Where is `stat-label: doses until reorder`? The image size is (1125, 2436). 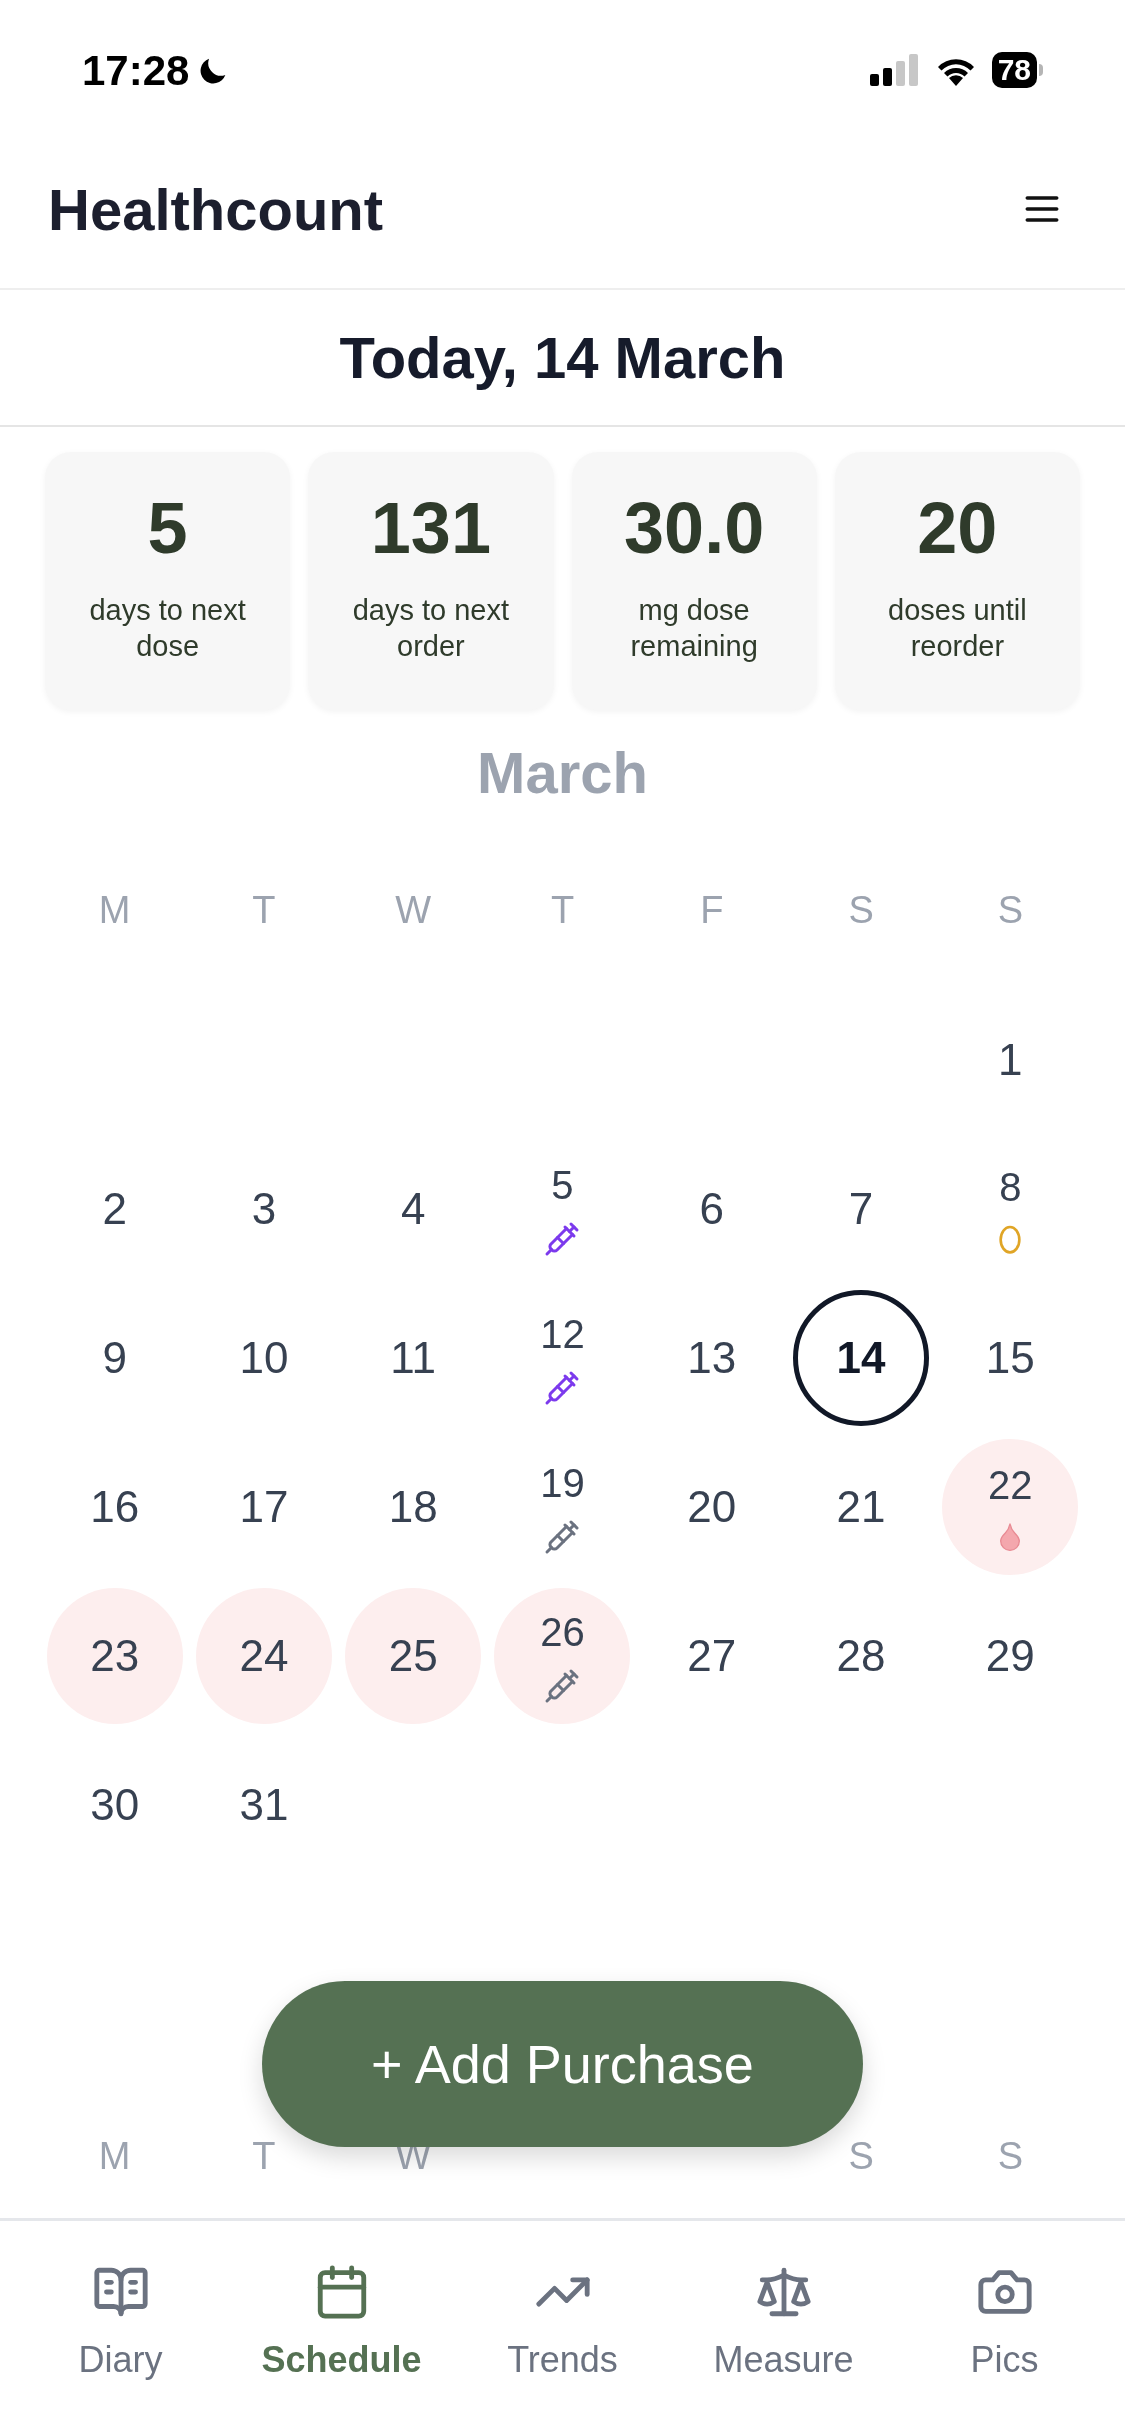 stat-label: doses until reorder is located at coordinates (957, 628).